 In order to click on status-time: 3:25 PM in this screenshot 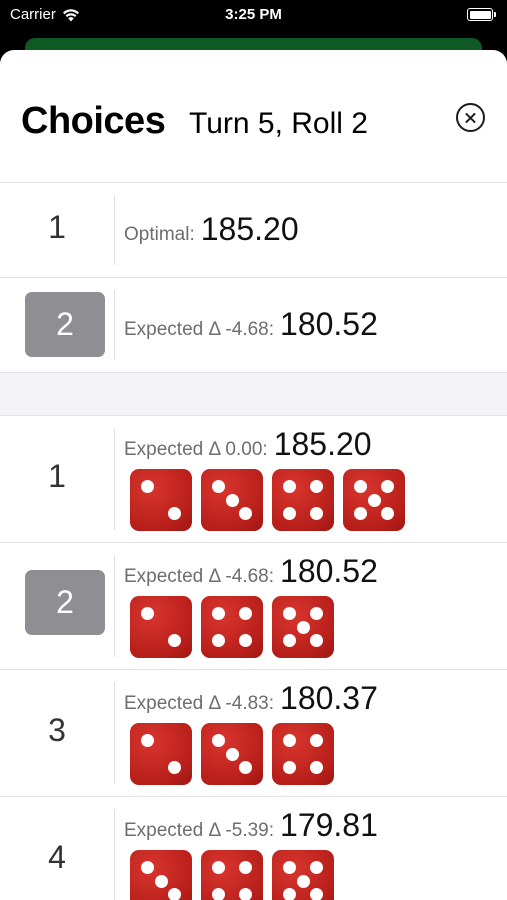, I will do `click(253, 14)`.